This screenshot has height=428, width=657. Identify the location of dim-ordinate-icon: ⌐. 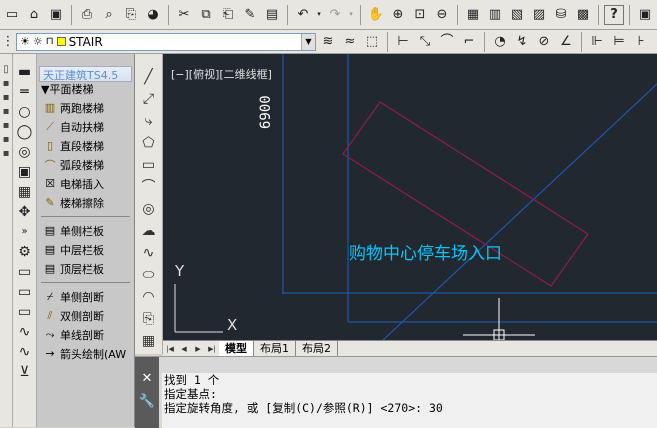
(469, 42).